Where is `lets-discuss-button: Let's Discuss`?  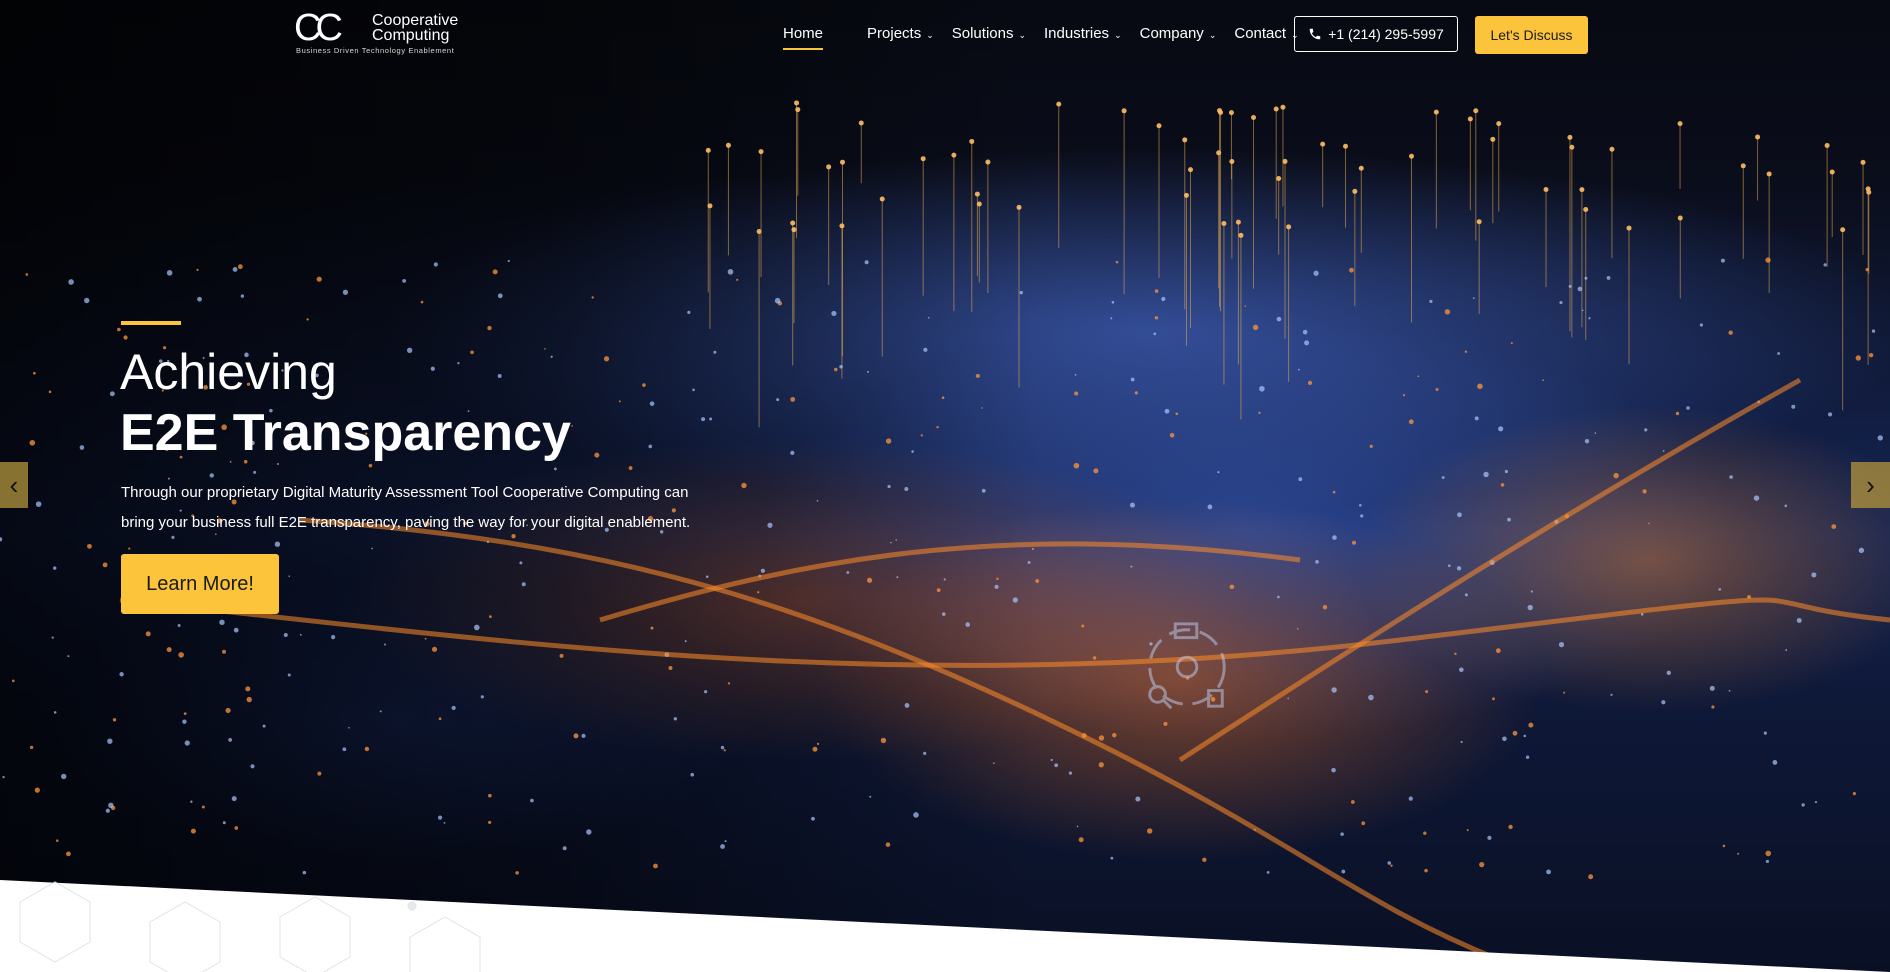
lets-discuss-button: Let's Discuss is located at coordinates (1531, 35).